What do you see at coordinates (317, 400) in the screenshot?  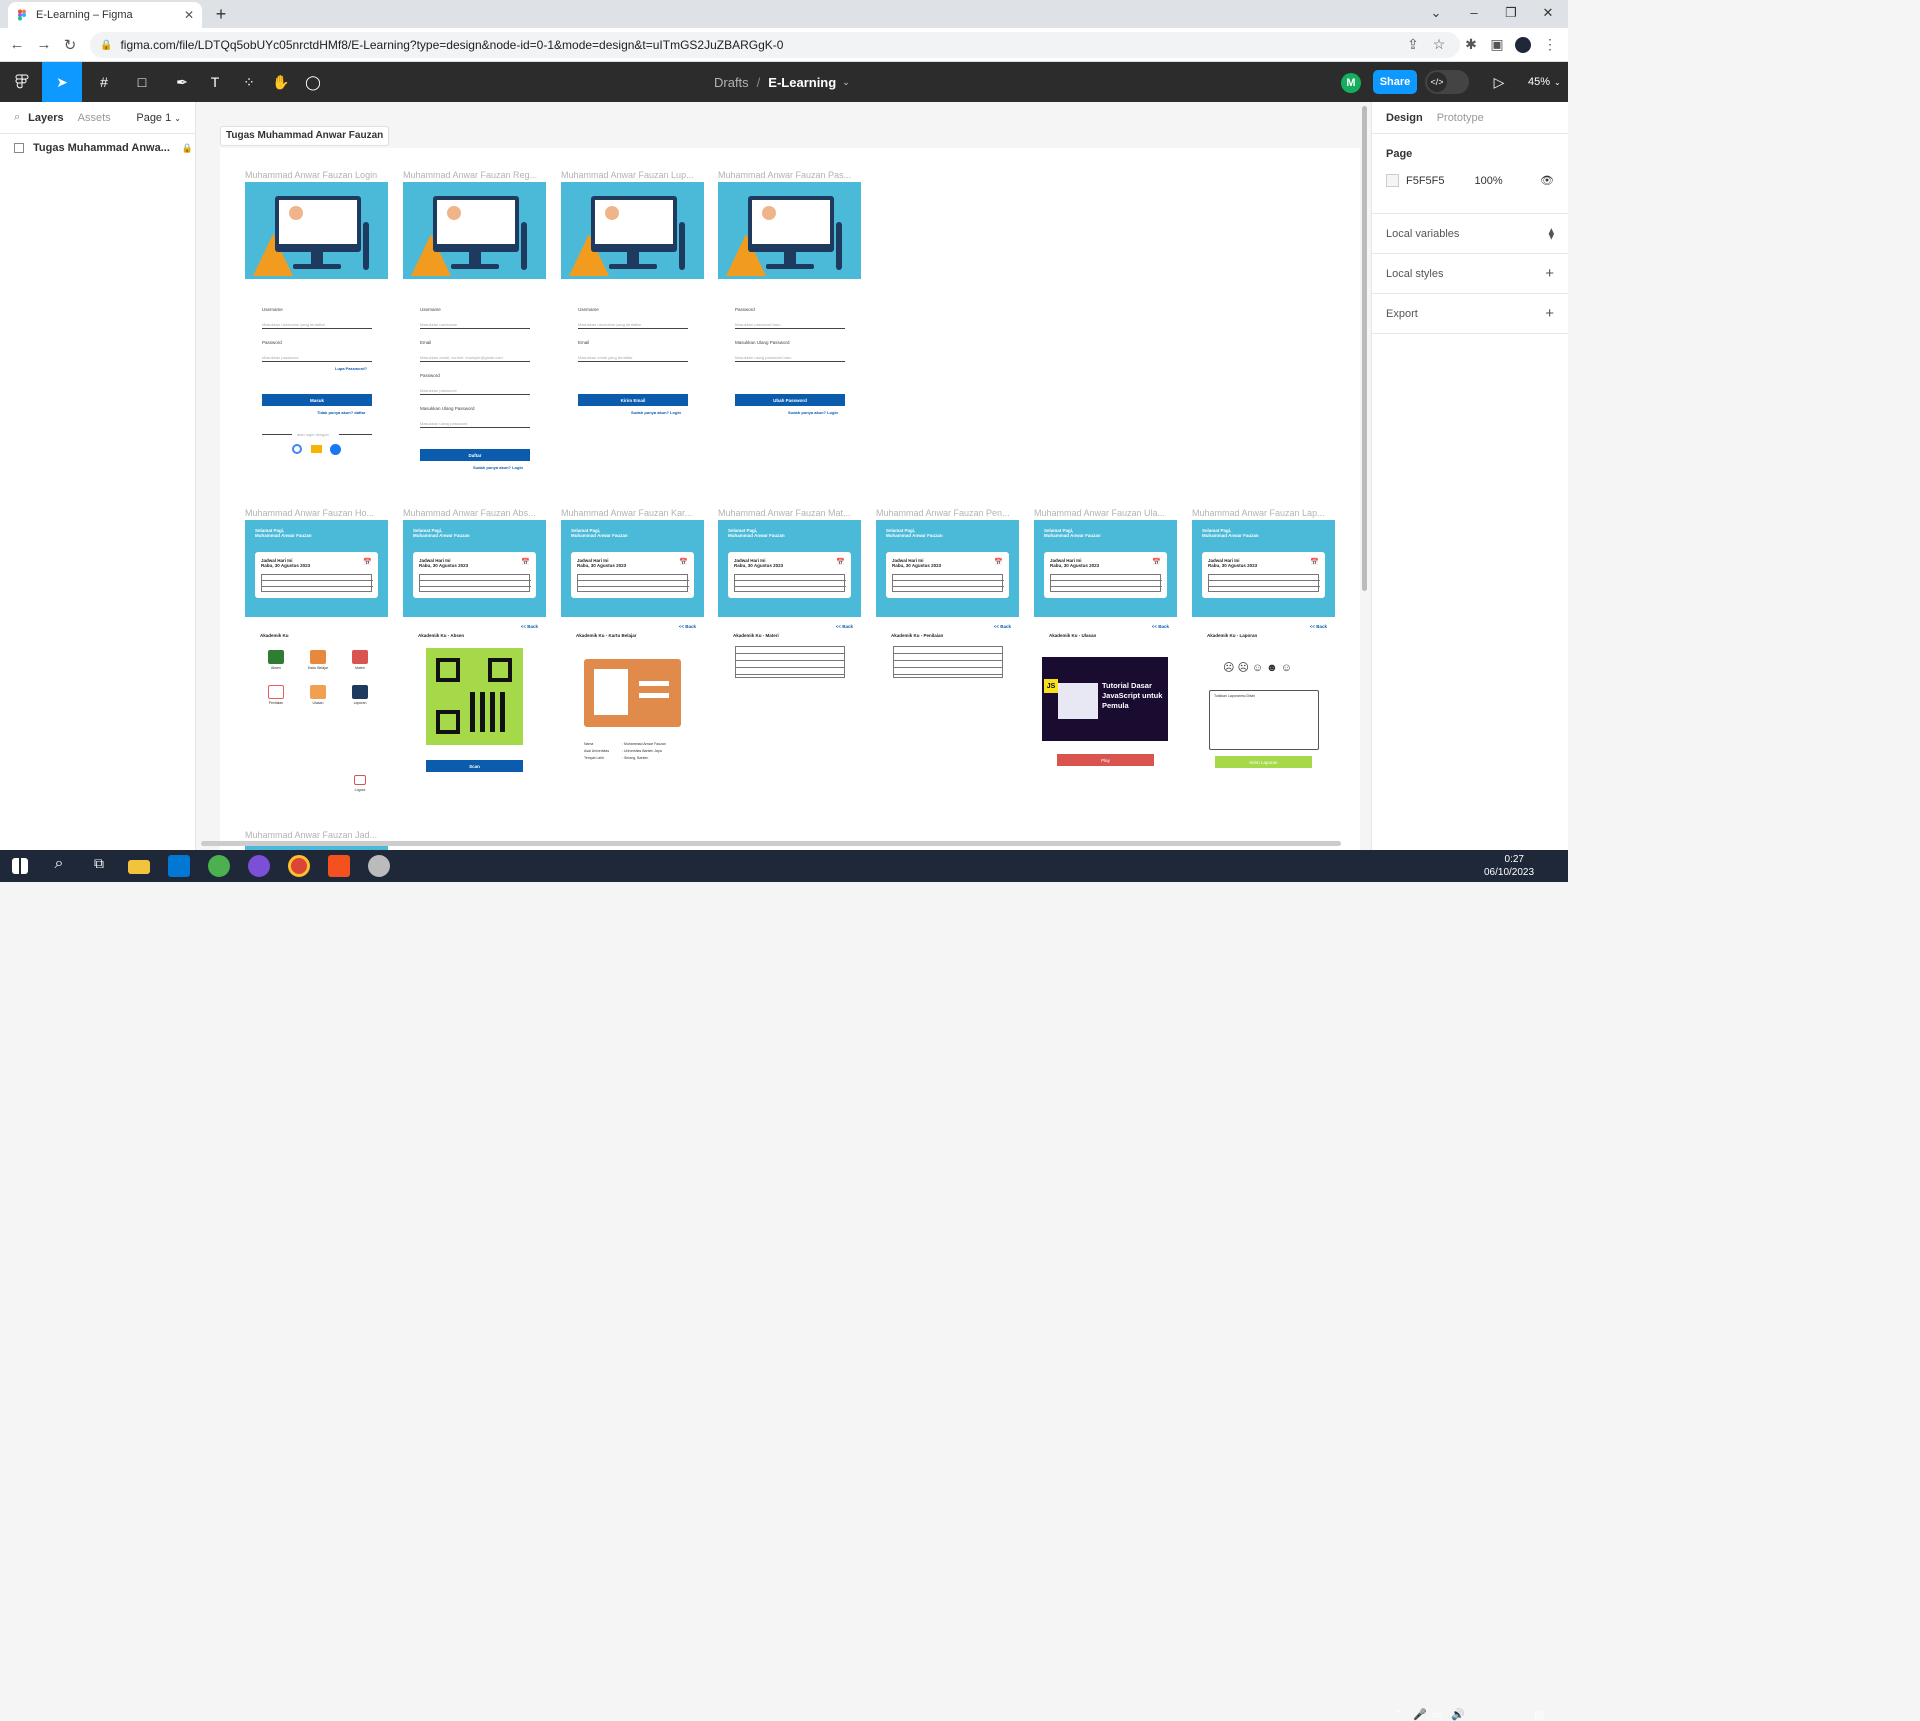 I see `login-button: Masuk` at bounding box center [317, 400].